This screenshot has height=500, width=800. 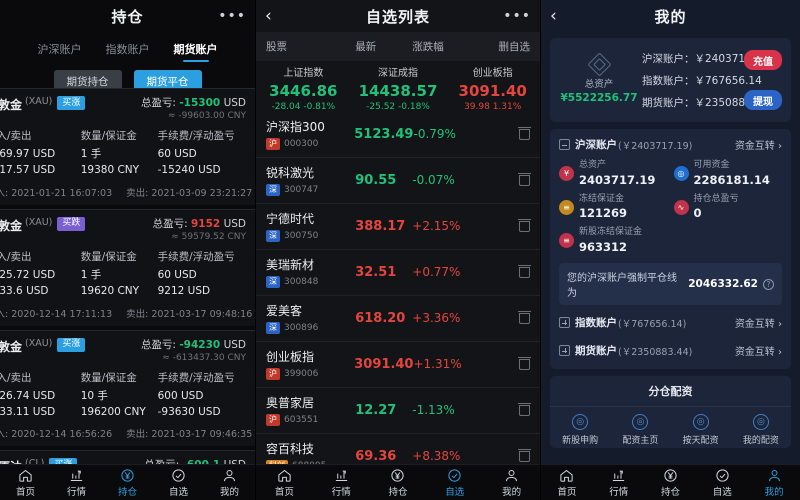 I want to click on direction-tag: 买涨, so click(x=71, y=344).